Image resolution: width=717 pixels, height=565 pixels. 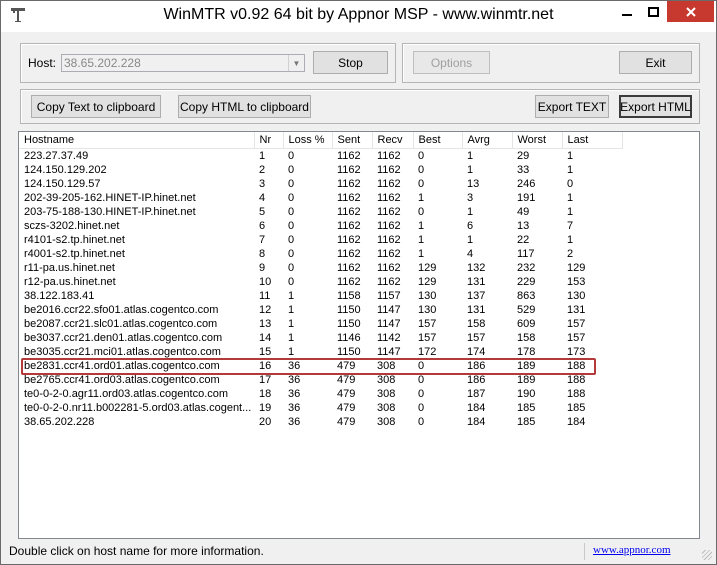 I want to click on stat-cell: 1146, so click(x=349, y=338).